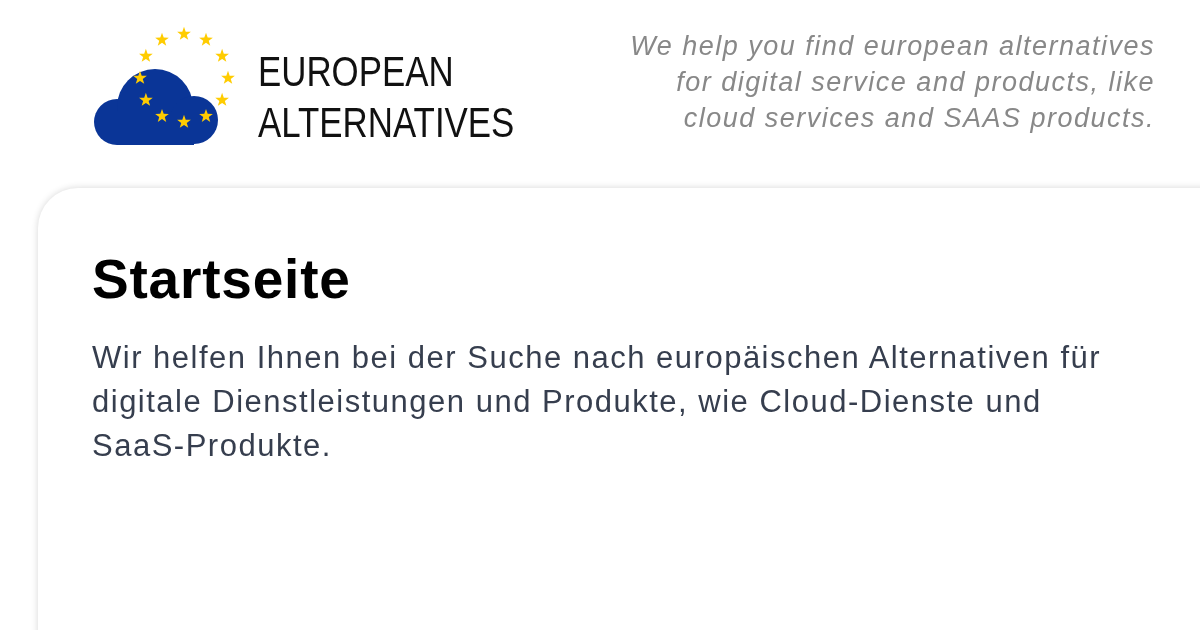 The width and height of the screenshot is (1200, 630). Describe the element at coordinates (222, 279) in the screenshot. I see `page-title: Startseite` at that location.